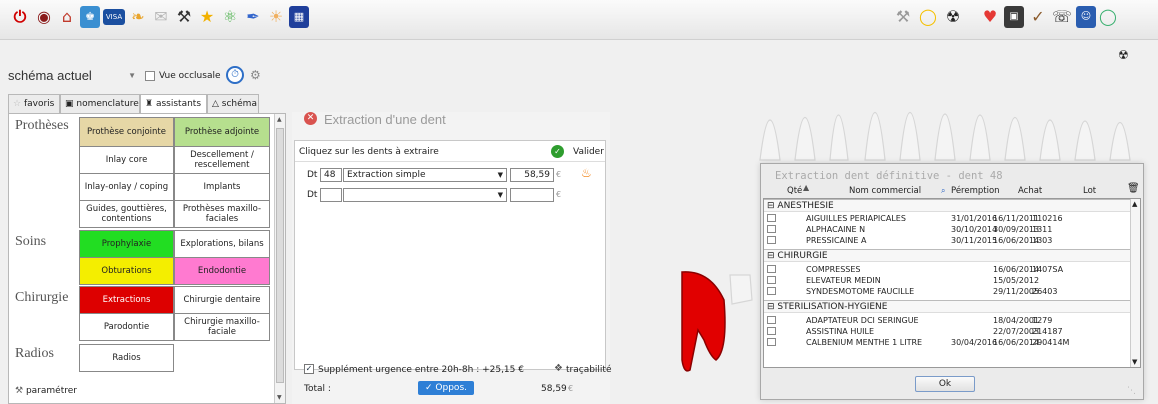 This screenshot has width=1158, height=404. What do you see at coordinates (948, 332) in the screenshot?
I see `table-row: ASSISTINA HUILE 22/07/2003 214187` at bounding box center [948, 332].